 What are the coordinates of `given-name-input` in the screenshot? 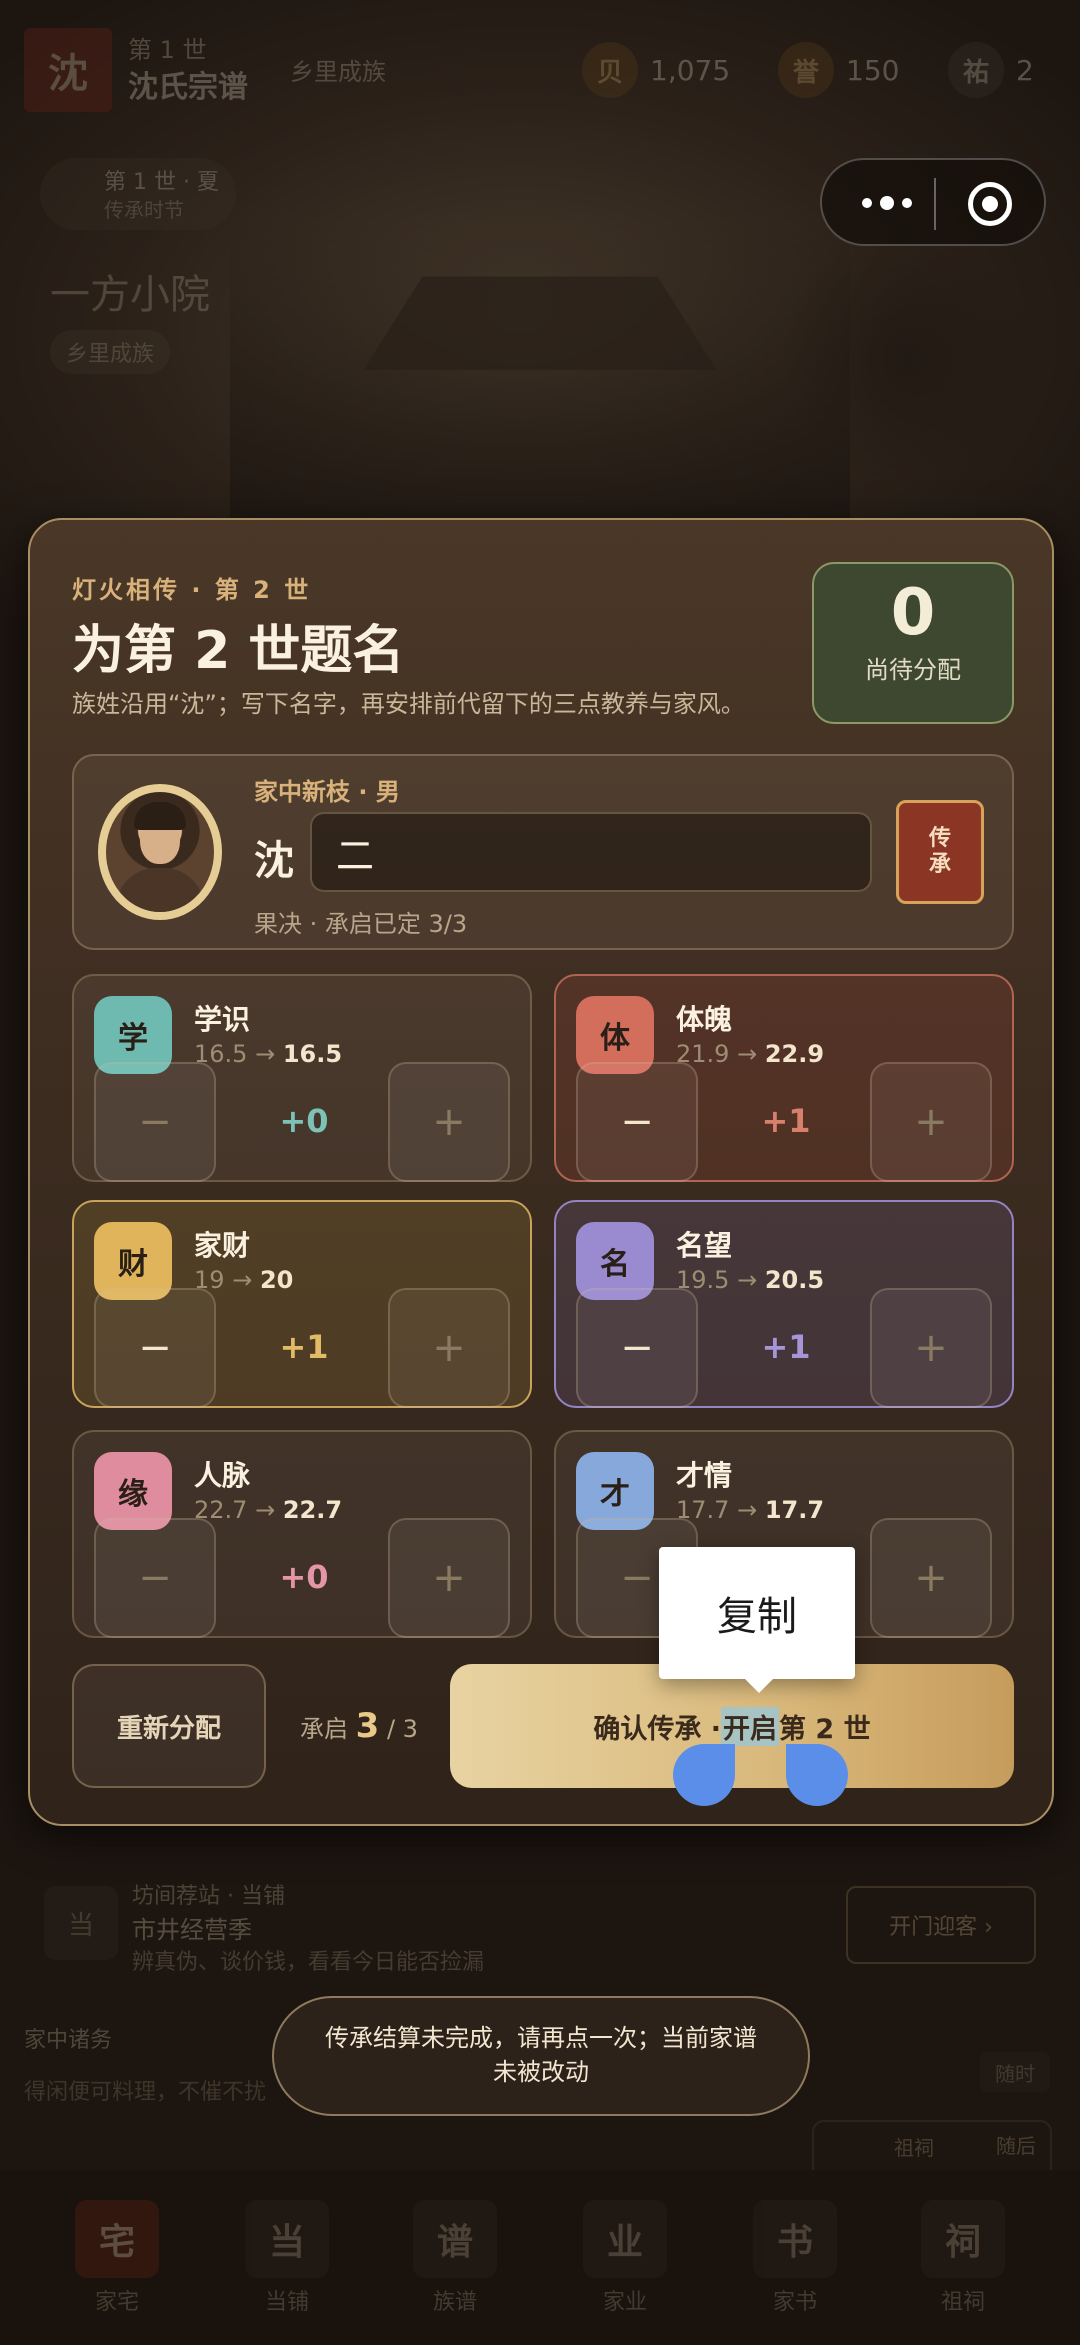 It's located at (591, 852).